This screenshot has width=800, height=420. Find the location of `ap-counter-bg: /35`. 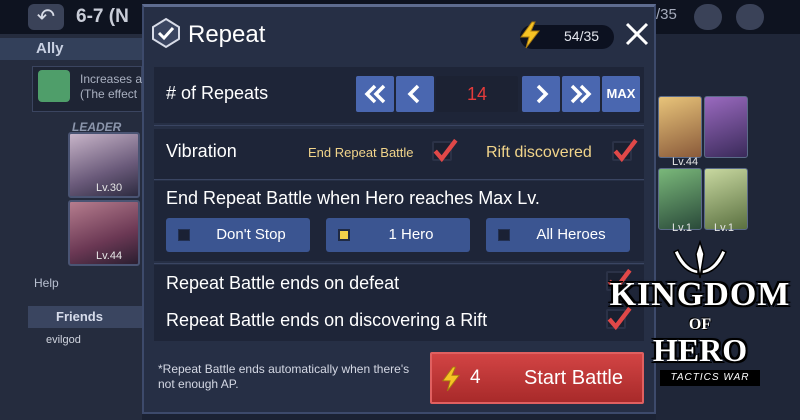

ap-counter-bg: /35 is located at coordinates (666, 14).